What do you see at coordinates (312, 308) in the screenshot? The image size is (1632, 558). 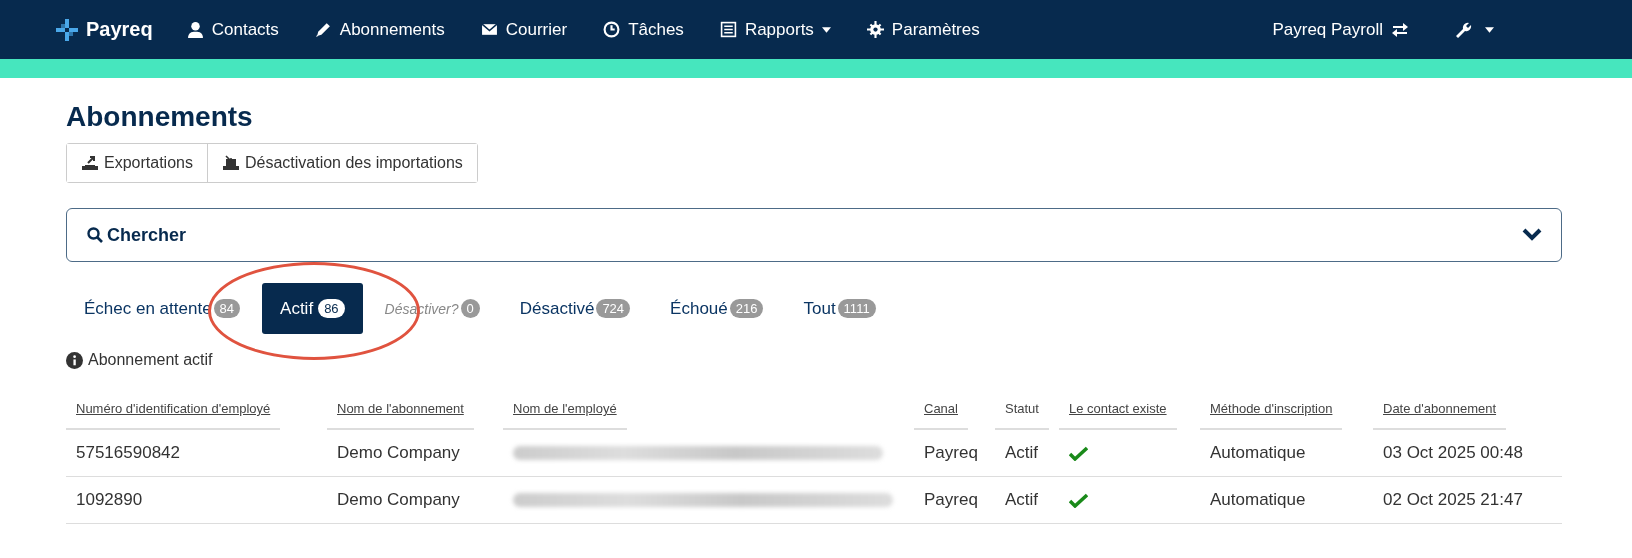 I see `filter-tab: Actif 86` at bounding box center [312, 308].